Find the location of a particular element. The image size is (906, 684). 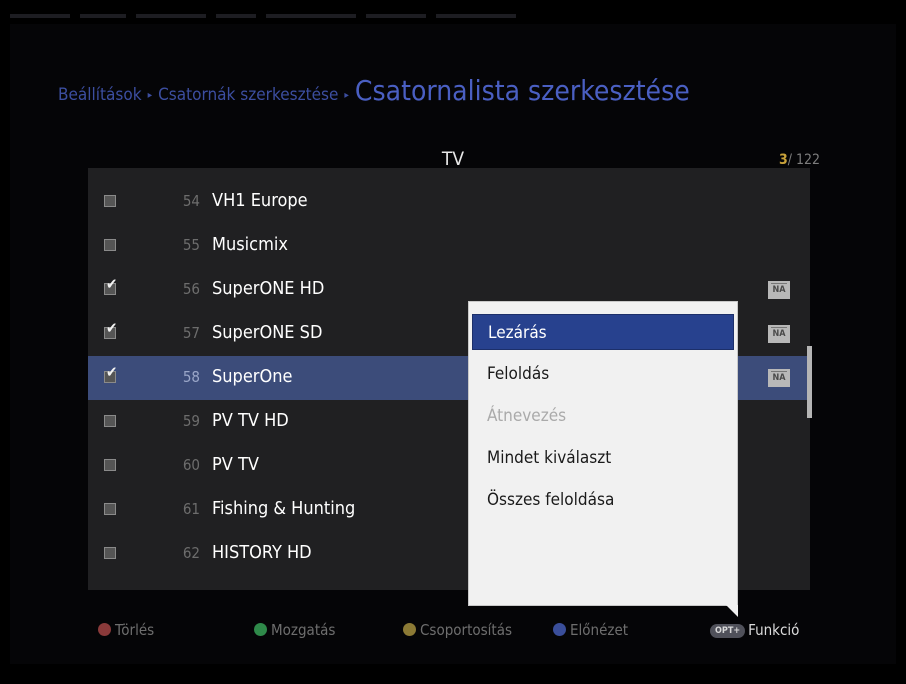

menu-item: Átnevezés is located at coordinates (527, 416).